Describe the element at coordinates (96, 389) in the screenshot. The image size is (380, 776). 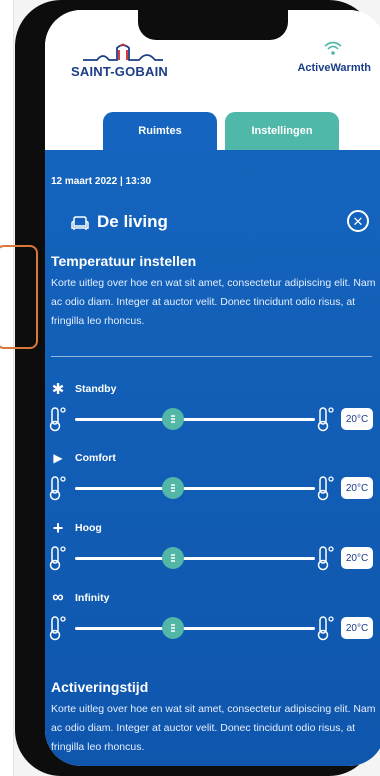
I see `mode-label-standby: Standby` at that location.